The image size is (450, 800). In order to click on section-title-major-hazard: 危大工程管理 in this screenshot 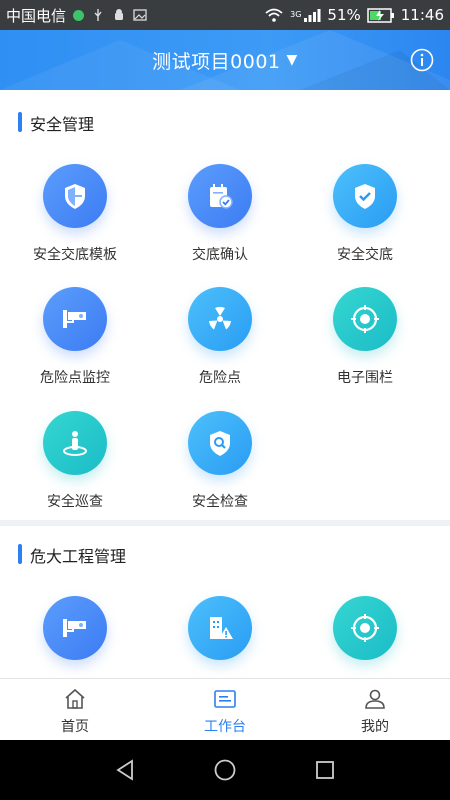, I will do `click(78, 556)`.